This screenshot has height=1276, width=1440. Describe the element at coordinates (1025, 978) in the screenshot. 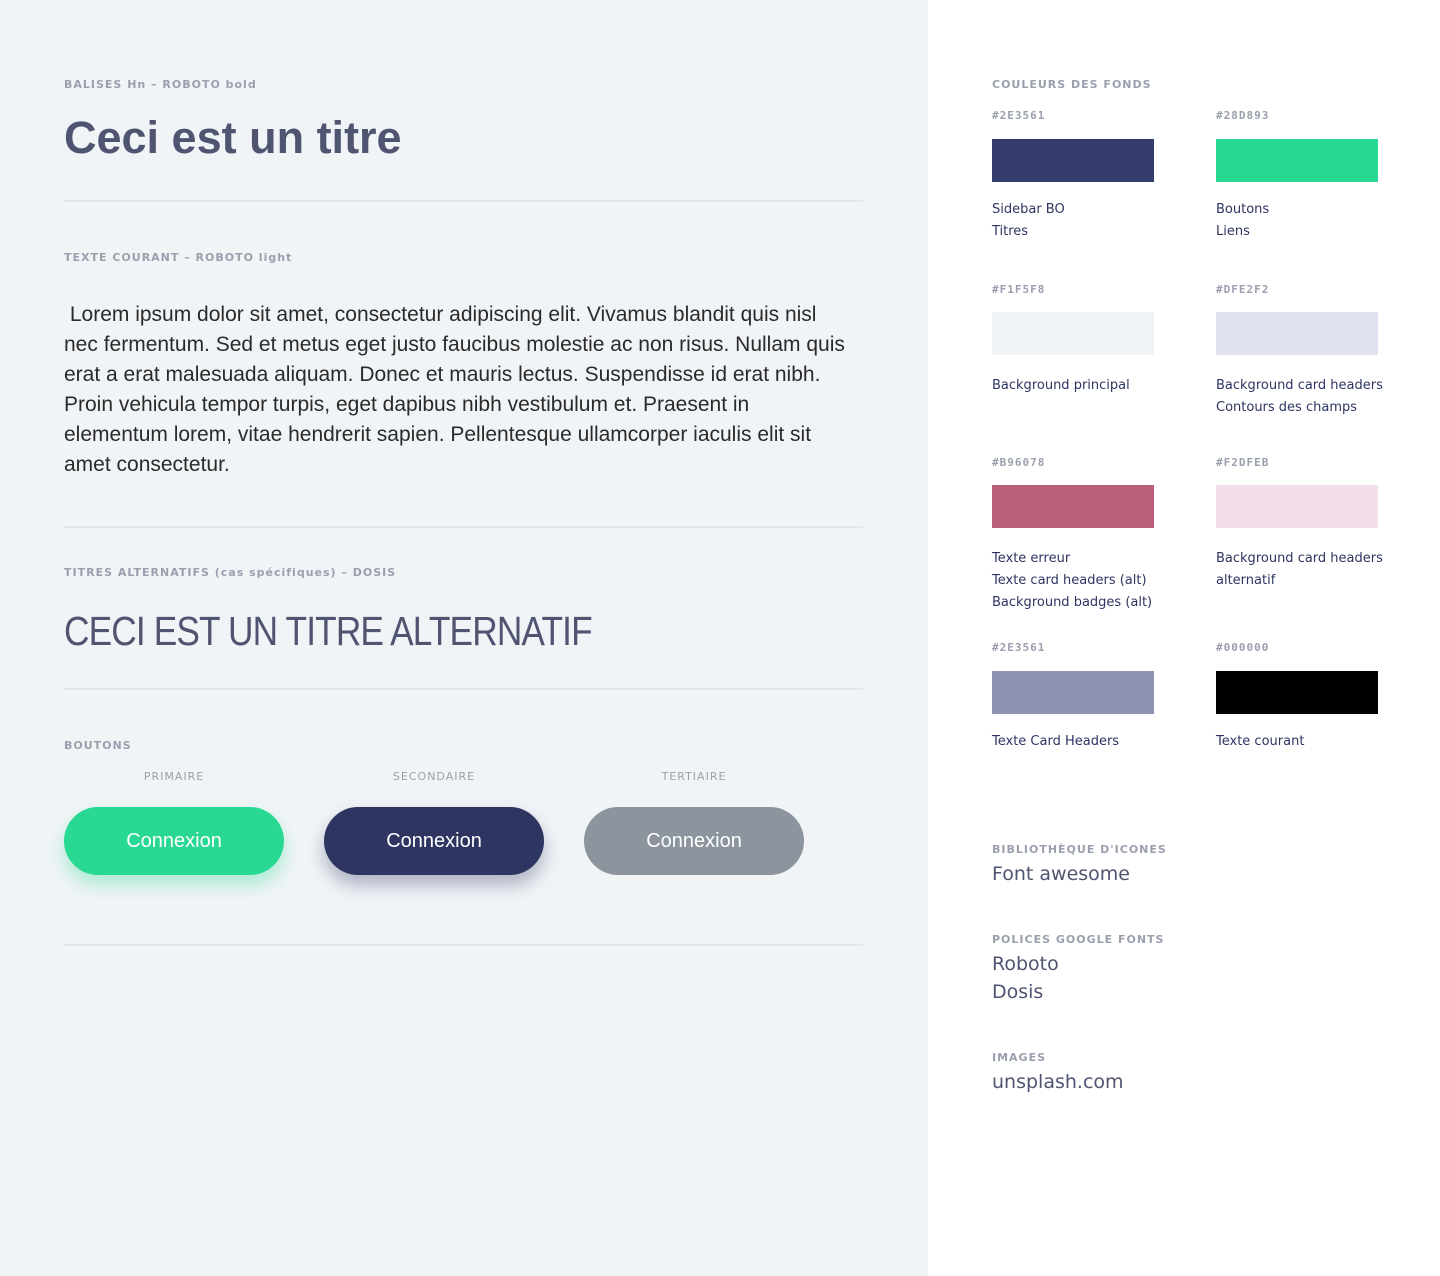

I see `google-fonts-value: Roboto Dosis` at that location.